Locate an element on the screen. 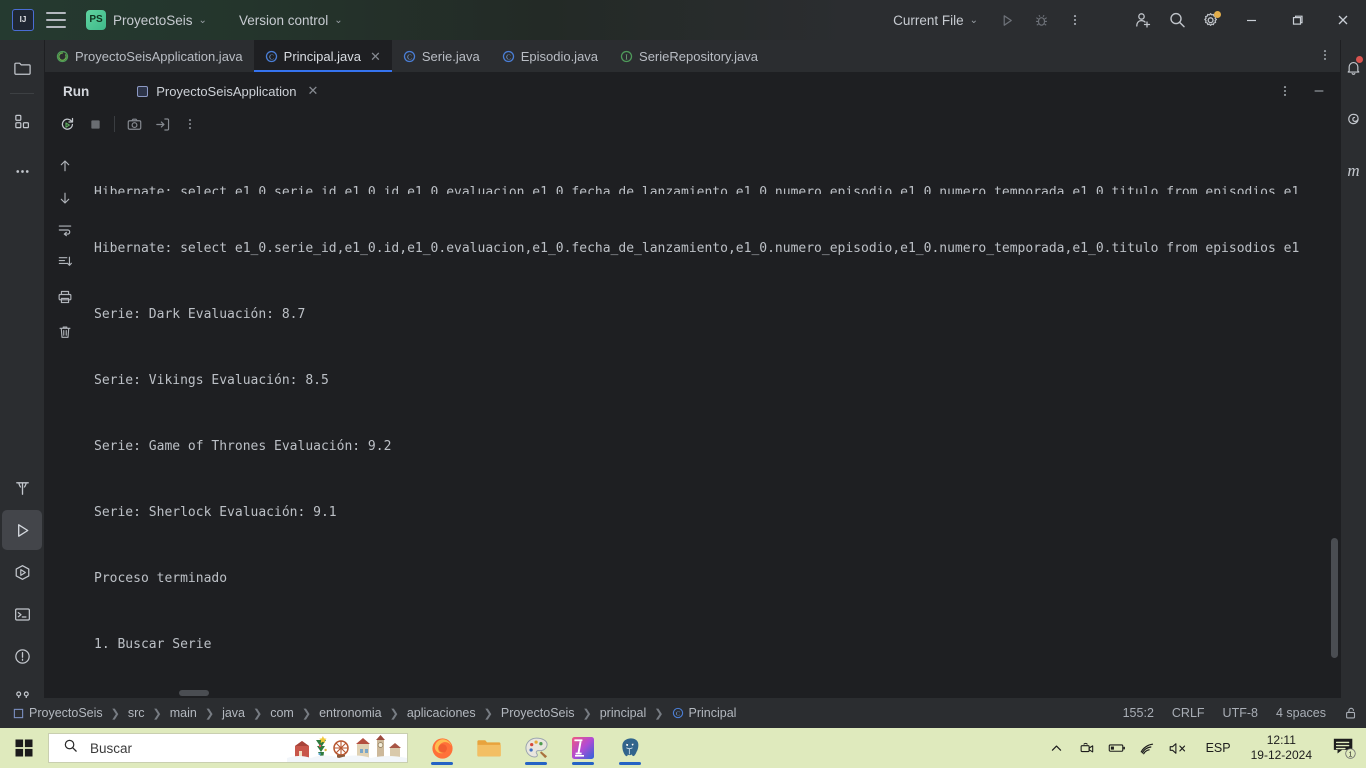  console-vertical-scrollbar is located at coordinates (1334, 598).